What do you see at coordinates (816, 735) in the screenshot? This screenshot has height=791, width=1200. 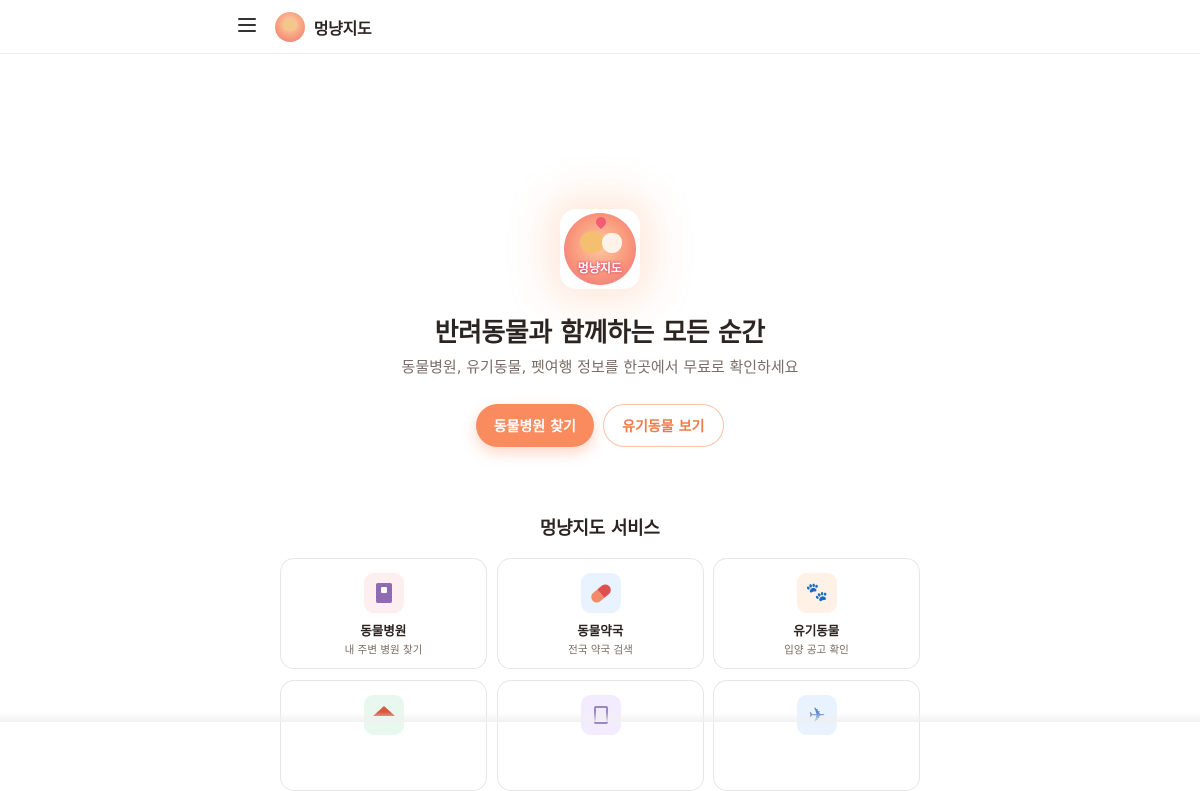 I see `service-card-6: ✈` at bounding box center [816, 735].